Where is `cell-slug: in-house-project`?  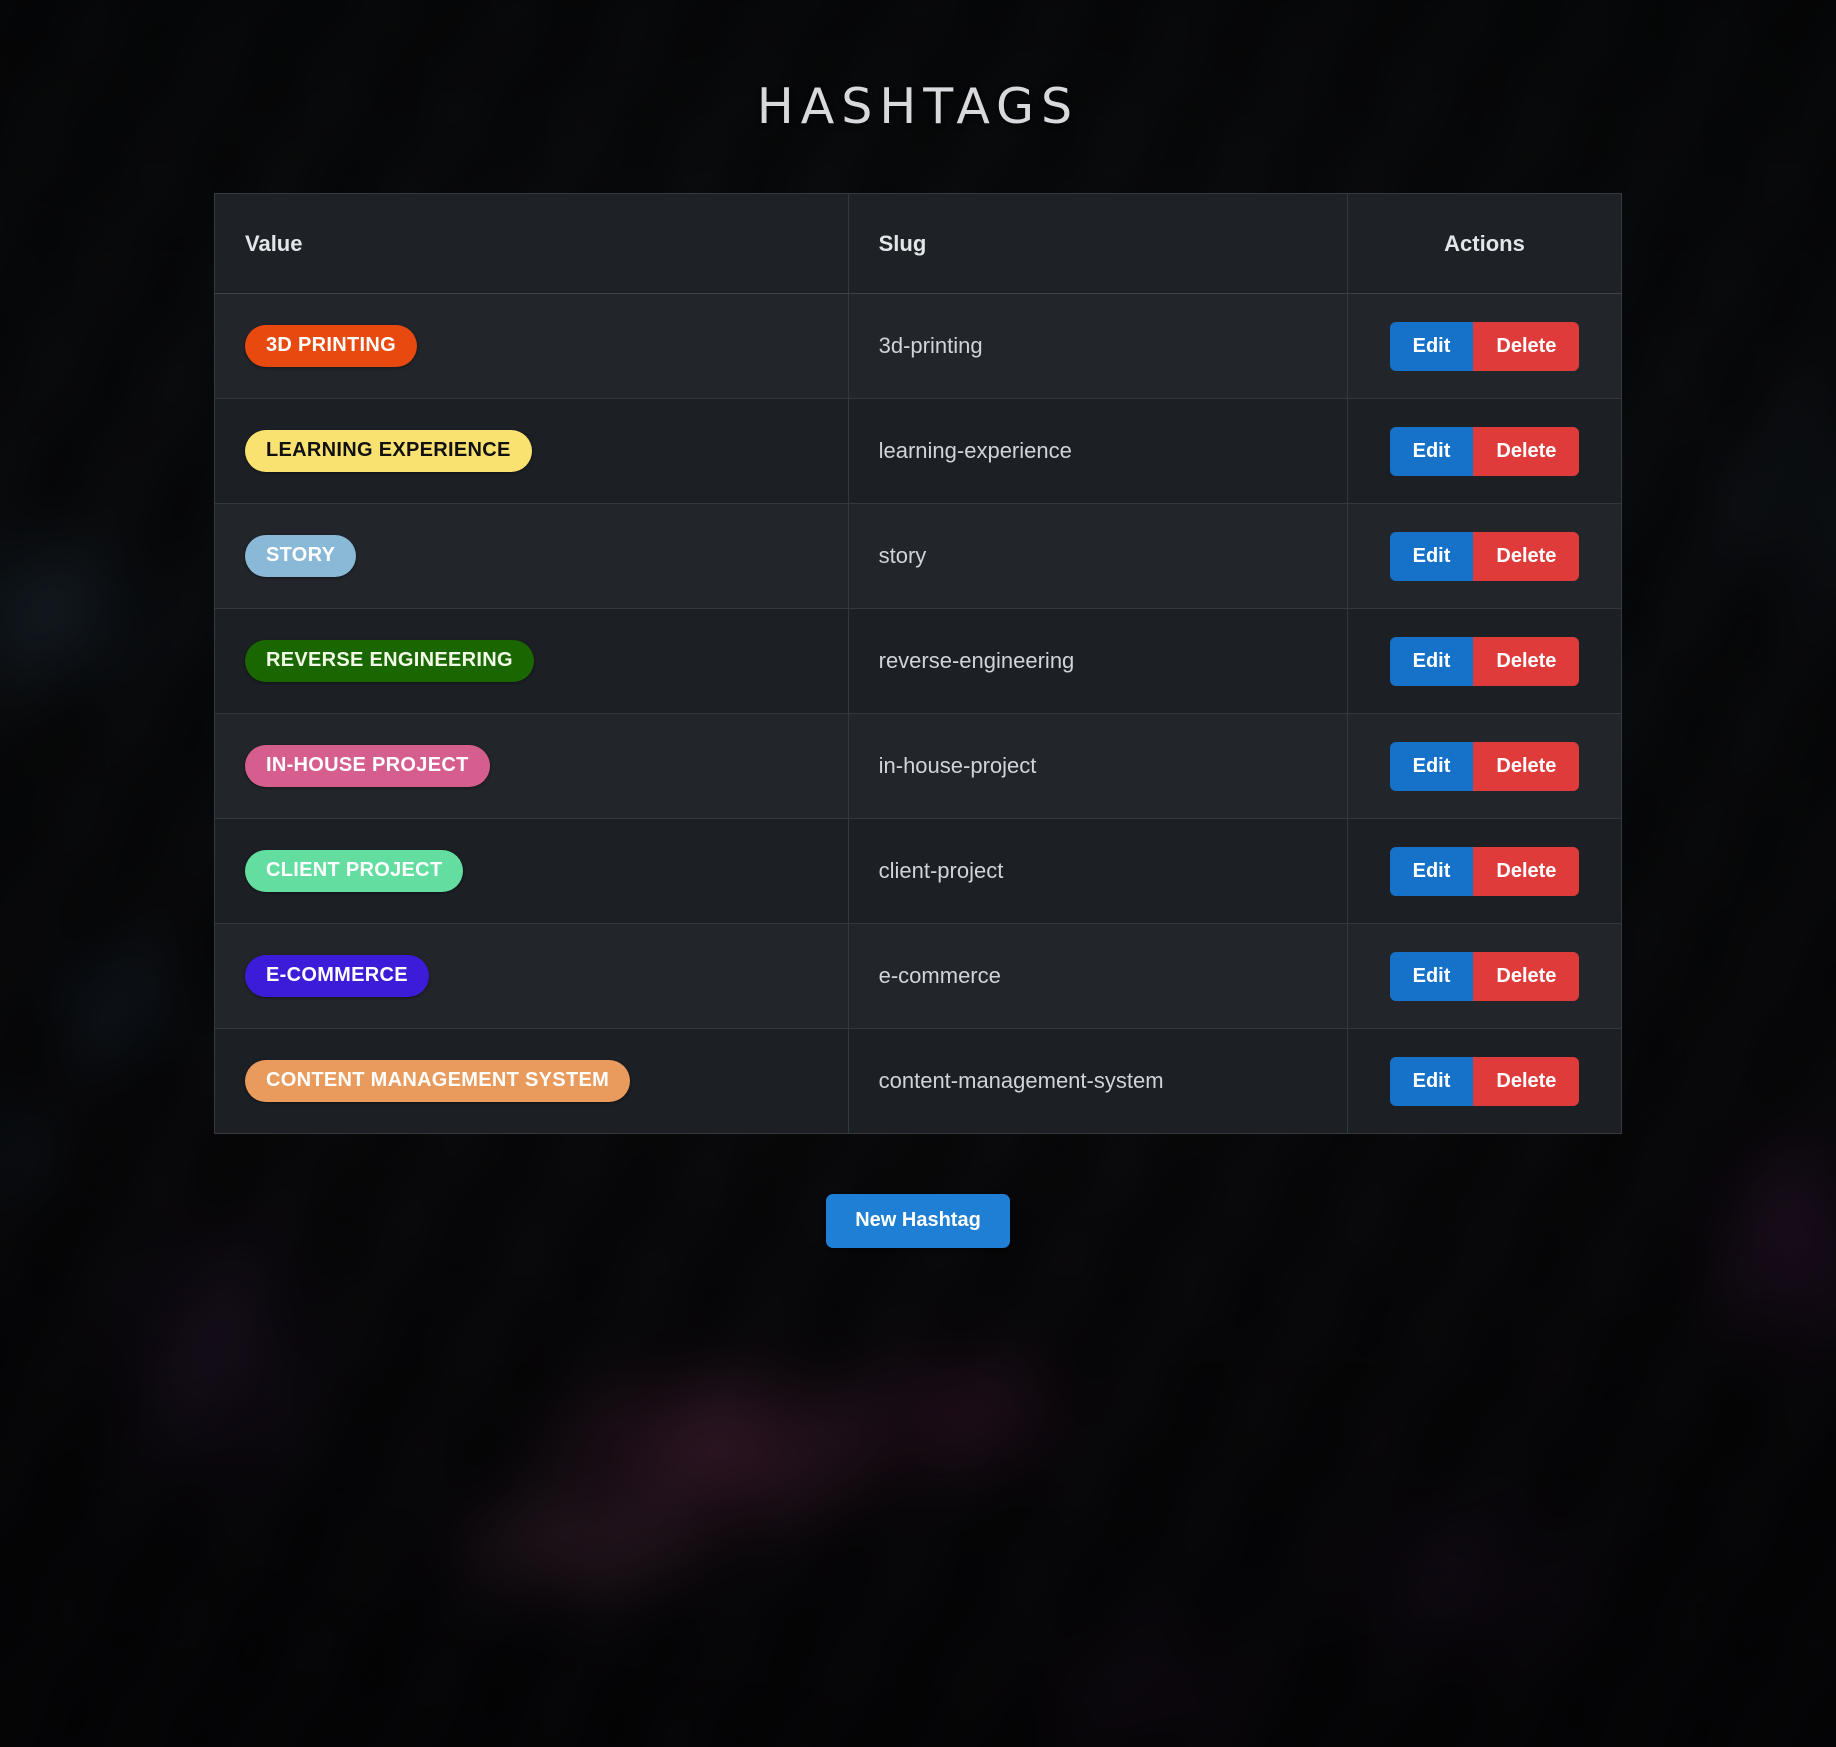
cell-slug: in-house-project is located at coordinates (1098, 766).